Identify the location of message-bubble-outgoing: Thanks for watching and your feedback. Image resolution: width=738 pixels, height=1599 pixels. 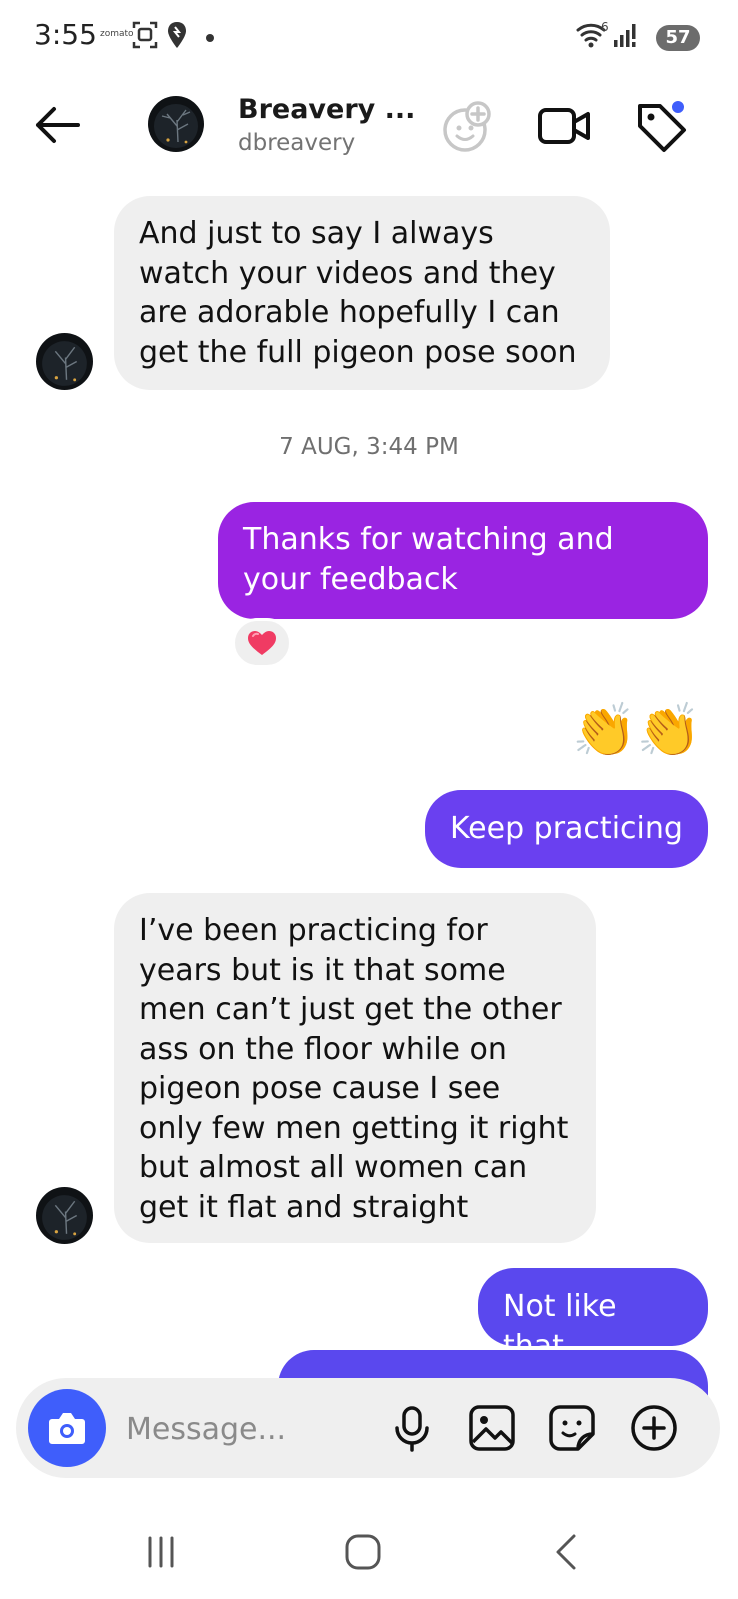
(463, 560).